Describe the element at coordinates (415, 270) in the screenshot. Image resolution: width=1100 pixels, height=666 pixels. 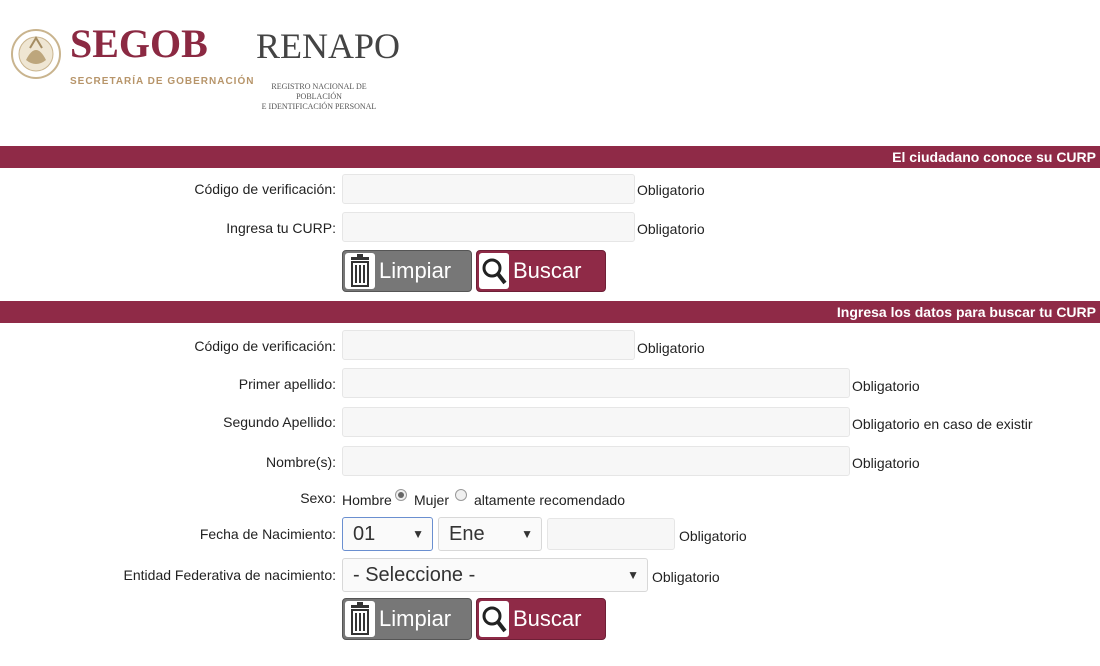
I see `clear-button-label: Limpiar` at that location.